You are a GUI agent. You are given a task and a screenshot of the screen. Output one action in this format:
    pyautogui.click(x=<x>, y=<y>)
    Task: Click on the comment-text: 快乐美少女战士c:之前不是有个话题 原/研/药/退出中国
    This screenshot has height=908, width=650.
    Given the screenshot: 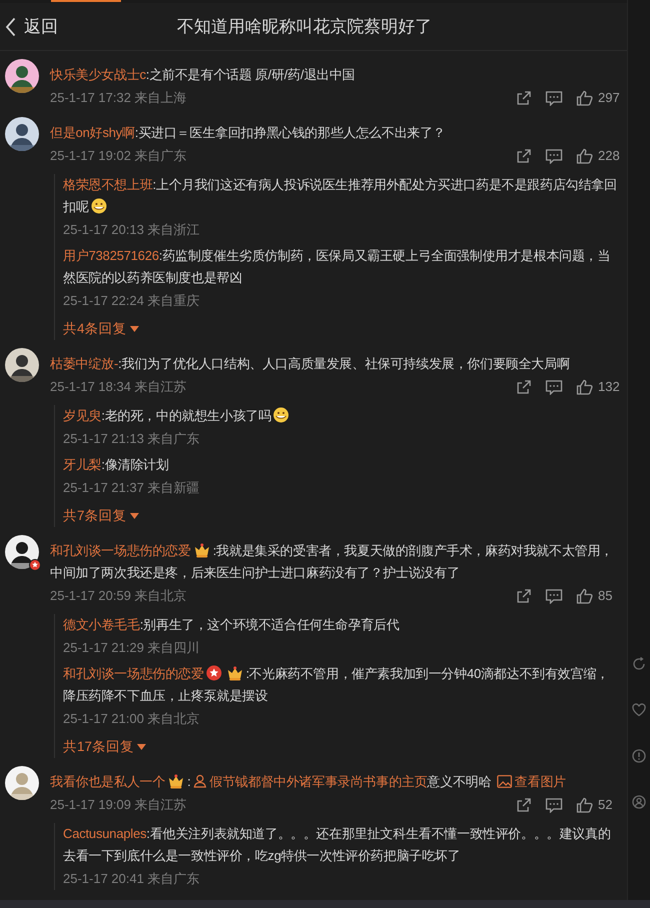 What is the action you would take?
    pyautogui.click(x=203, y=75)
    